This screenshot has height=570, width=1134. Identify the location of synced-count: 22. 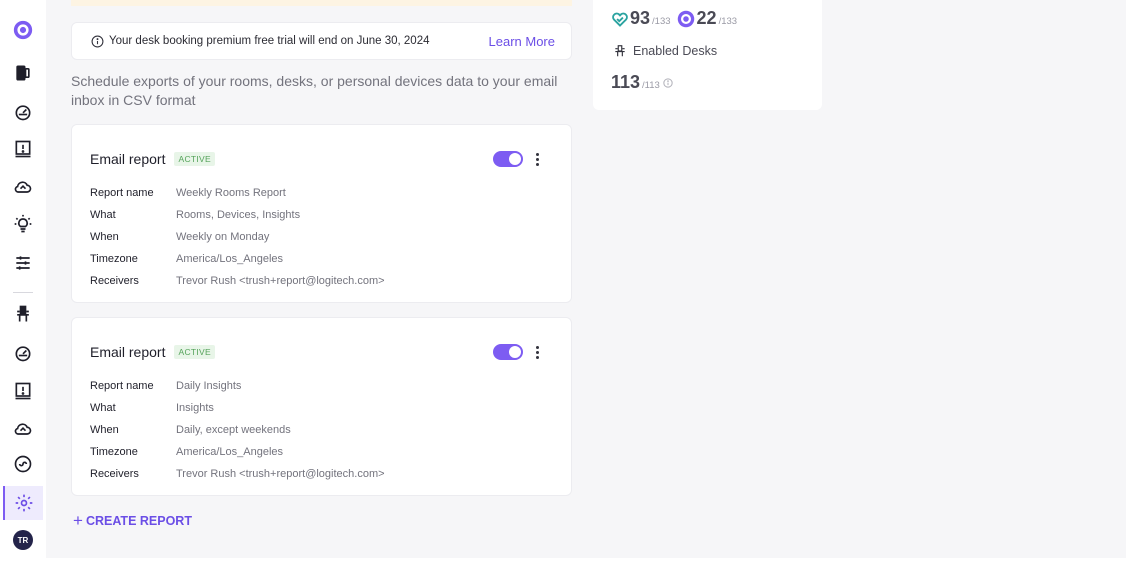
(706, 18).